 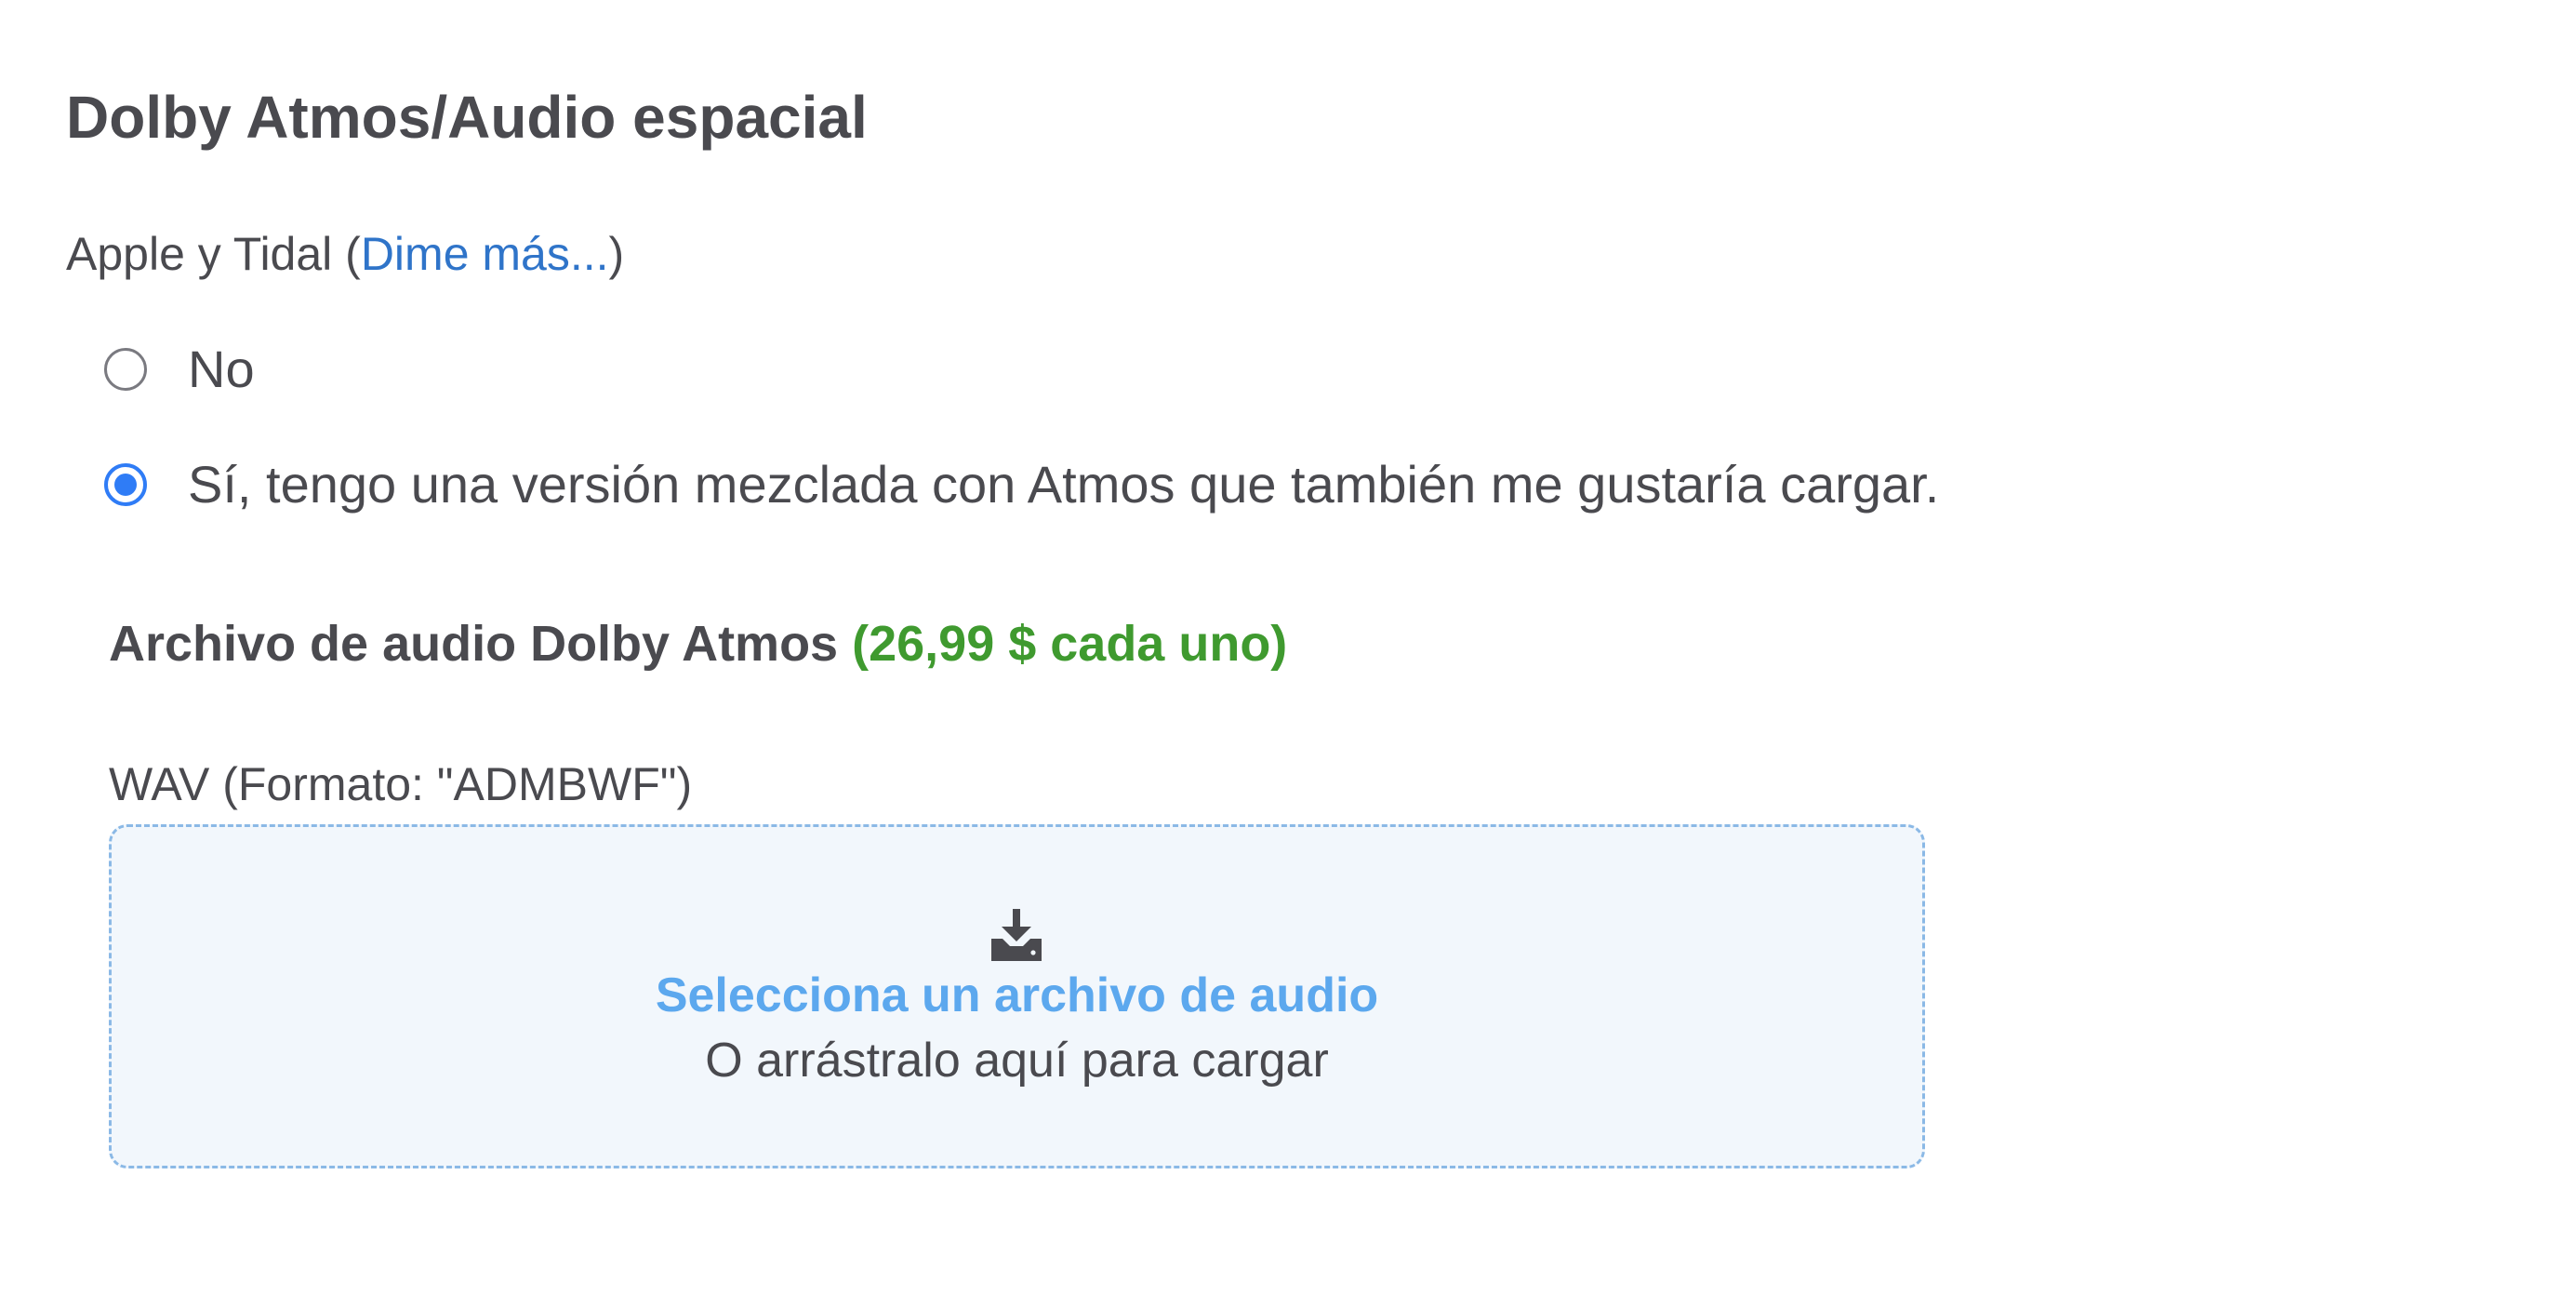 I want to click on price-label: (26,99 $ cada uno), so click(x=1070, y=644).